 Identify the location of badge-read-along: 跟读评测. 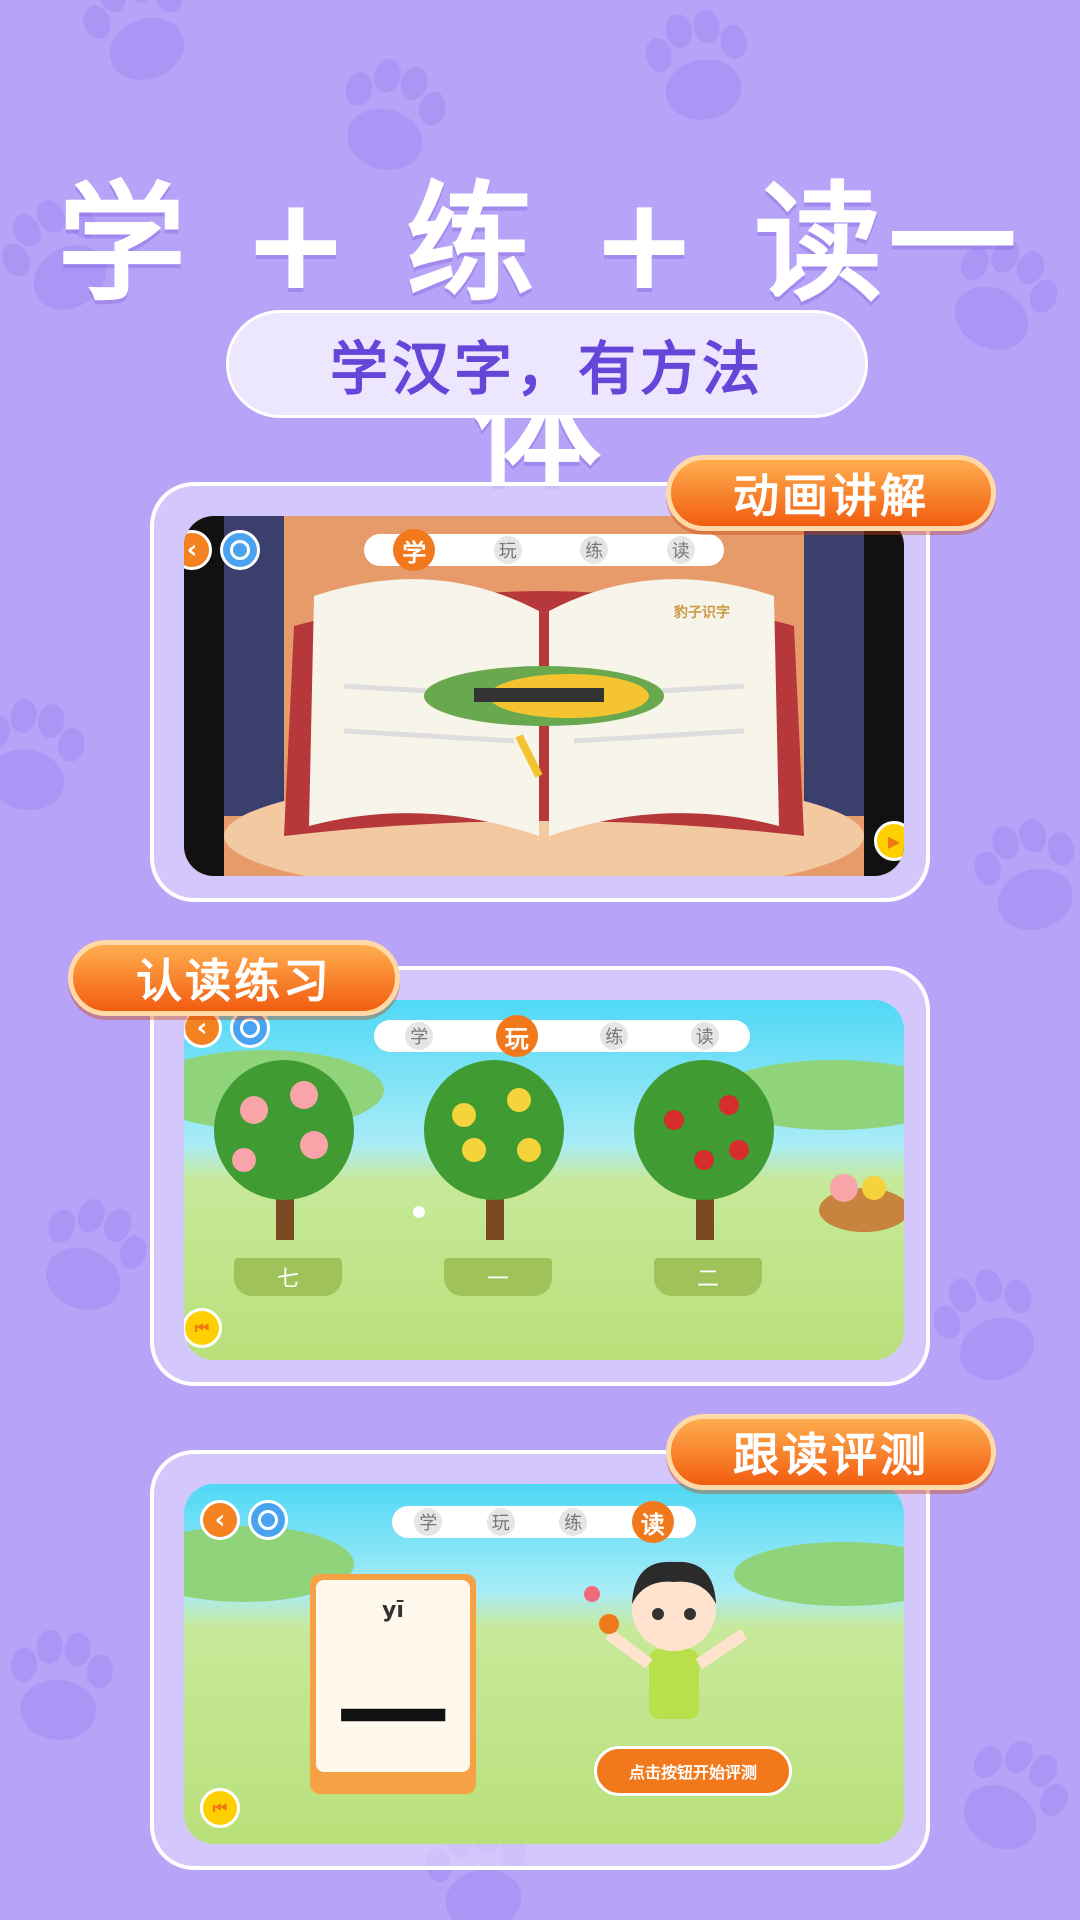
(831, 1452).